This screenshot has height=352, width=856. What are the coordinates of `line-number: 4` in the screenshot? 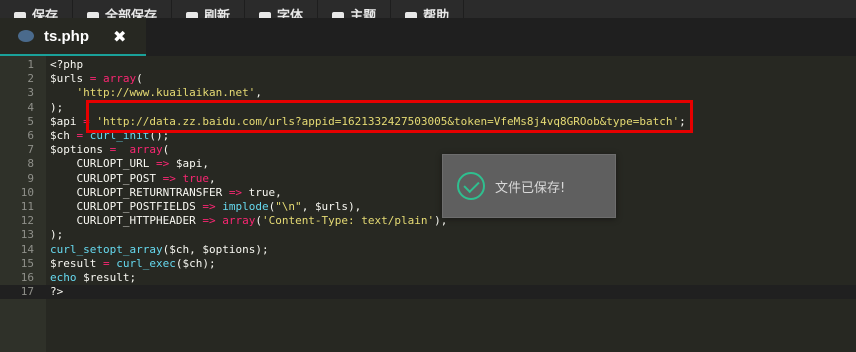 It's located at (30, 107).